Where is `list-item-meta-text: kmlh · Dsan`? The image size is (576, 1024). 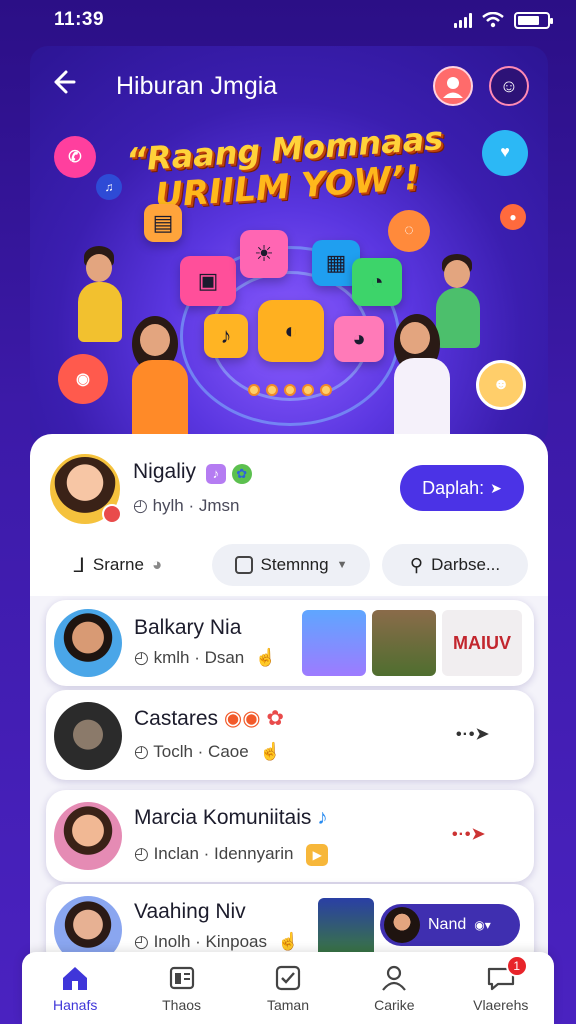 list-item-meta-text: kmlh · Dsan is located at coordinates (199, 657).